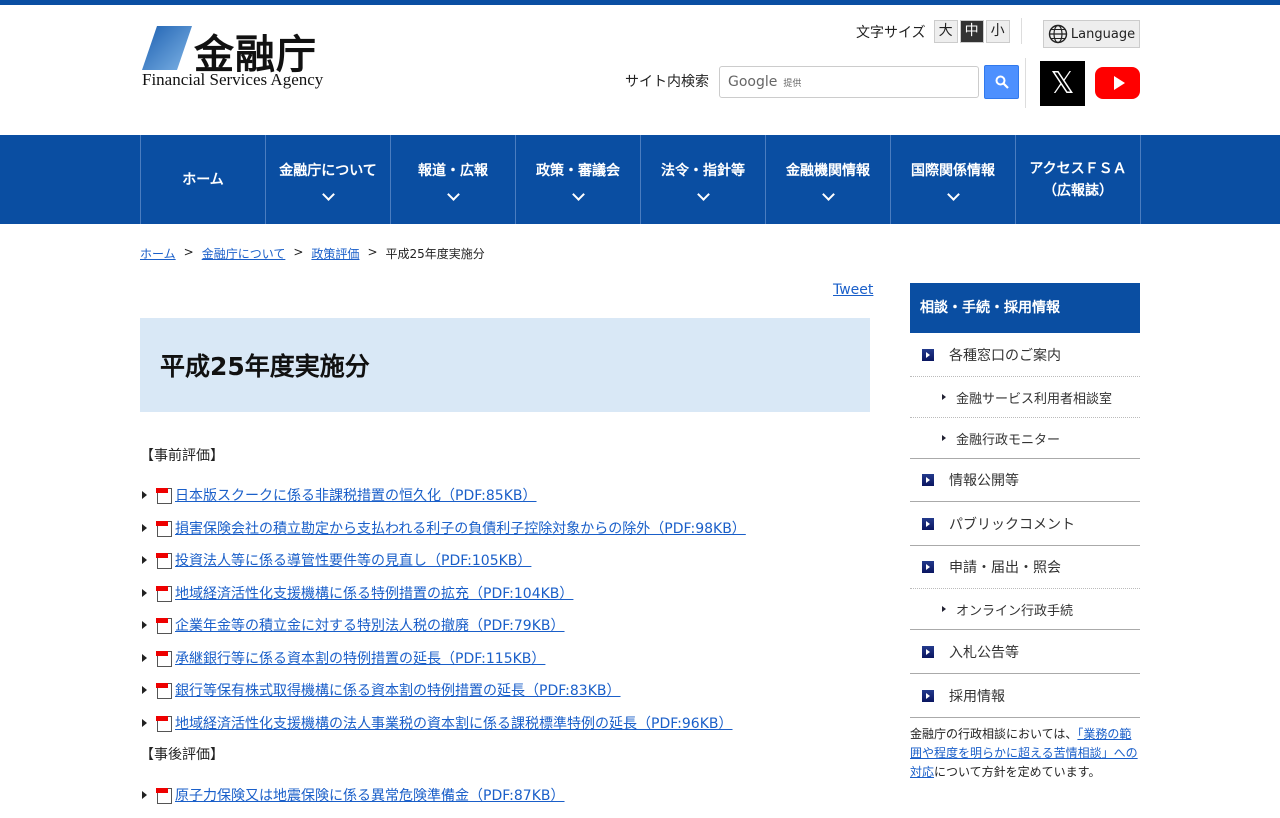  Describe the element at coordinates (335, 253) in the screenshot. I see `breadcrumb-policy-eval: 政策評価` at that location.